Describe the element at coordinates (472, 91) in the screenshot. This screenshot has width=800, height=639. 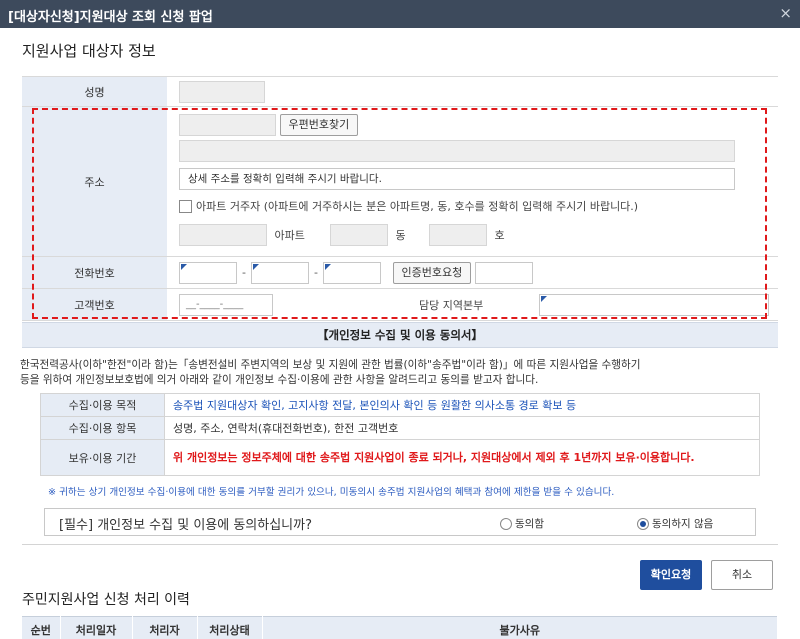
I see `name-cell` at that location.